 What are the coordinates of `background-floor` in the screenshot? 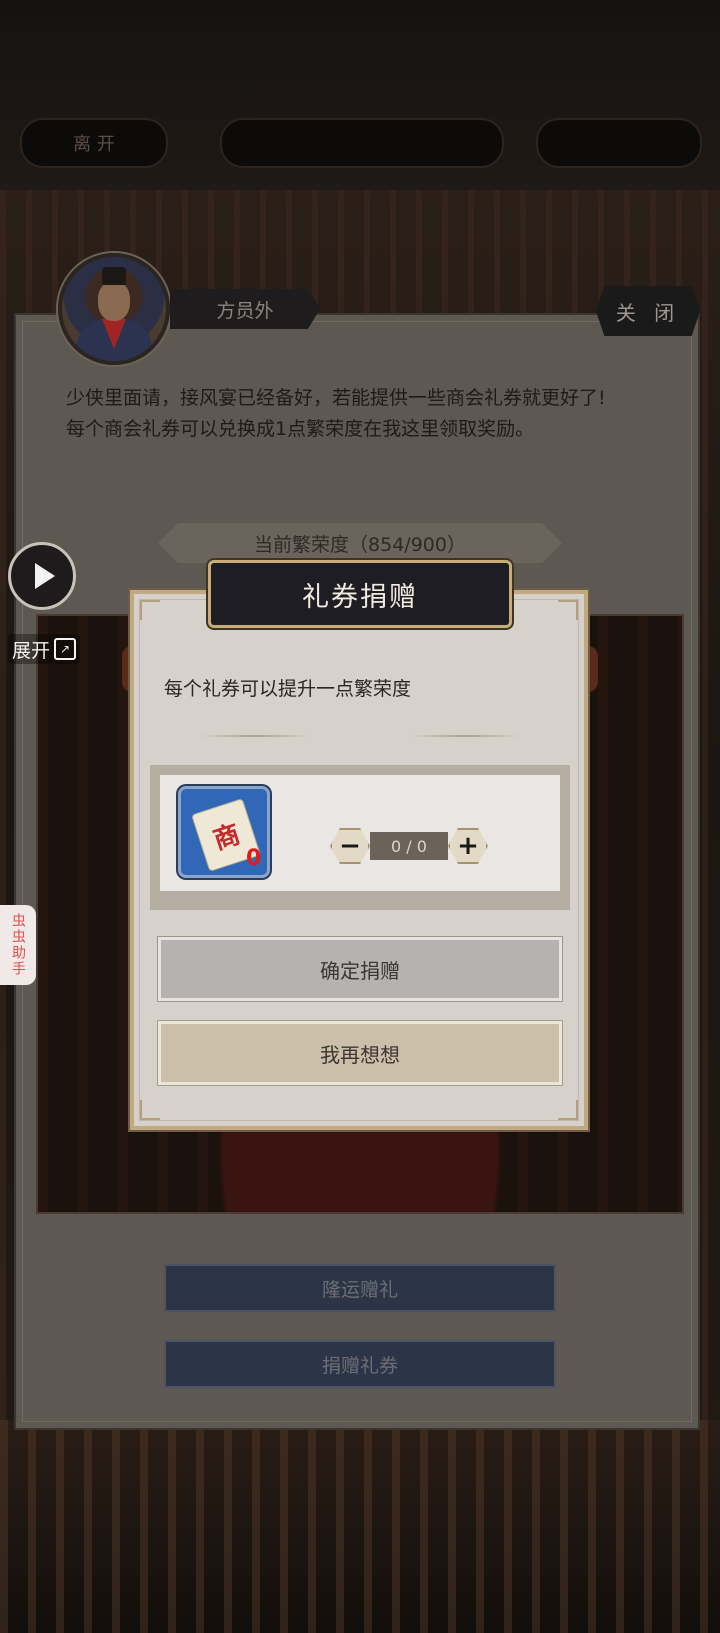 It's located at (360, 1526).